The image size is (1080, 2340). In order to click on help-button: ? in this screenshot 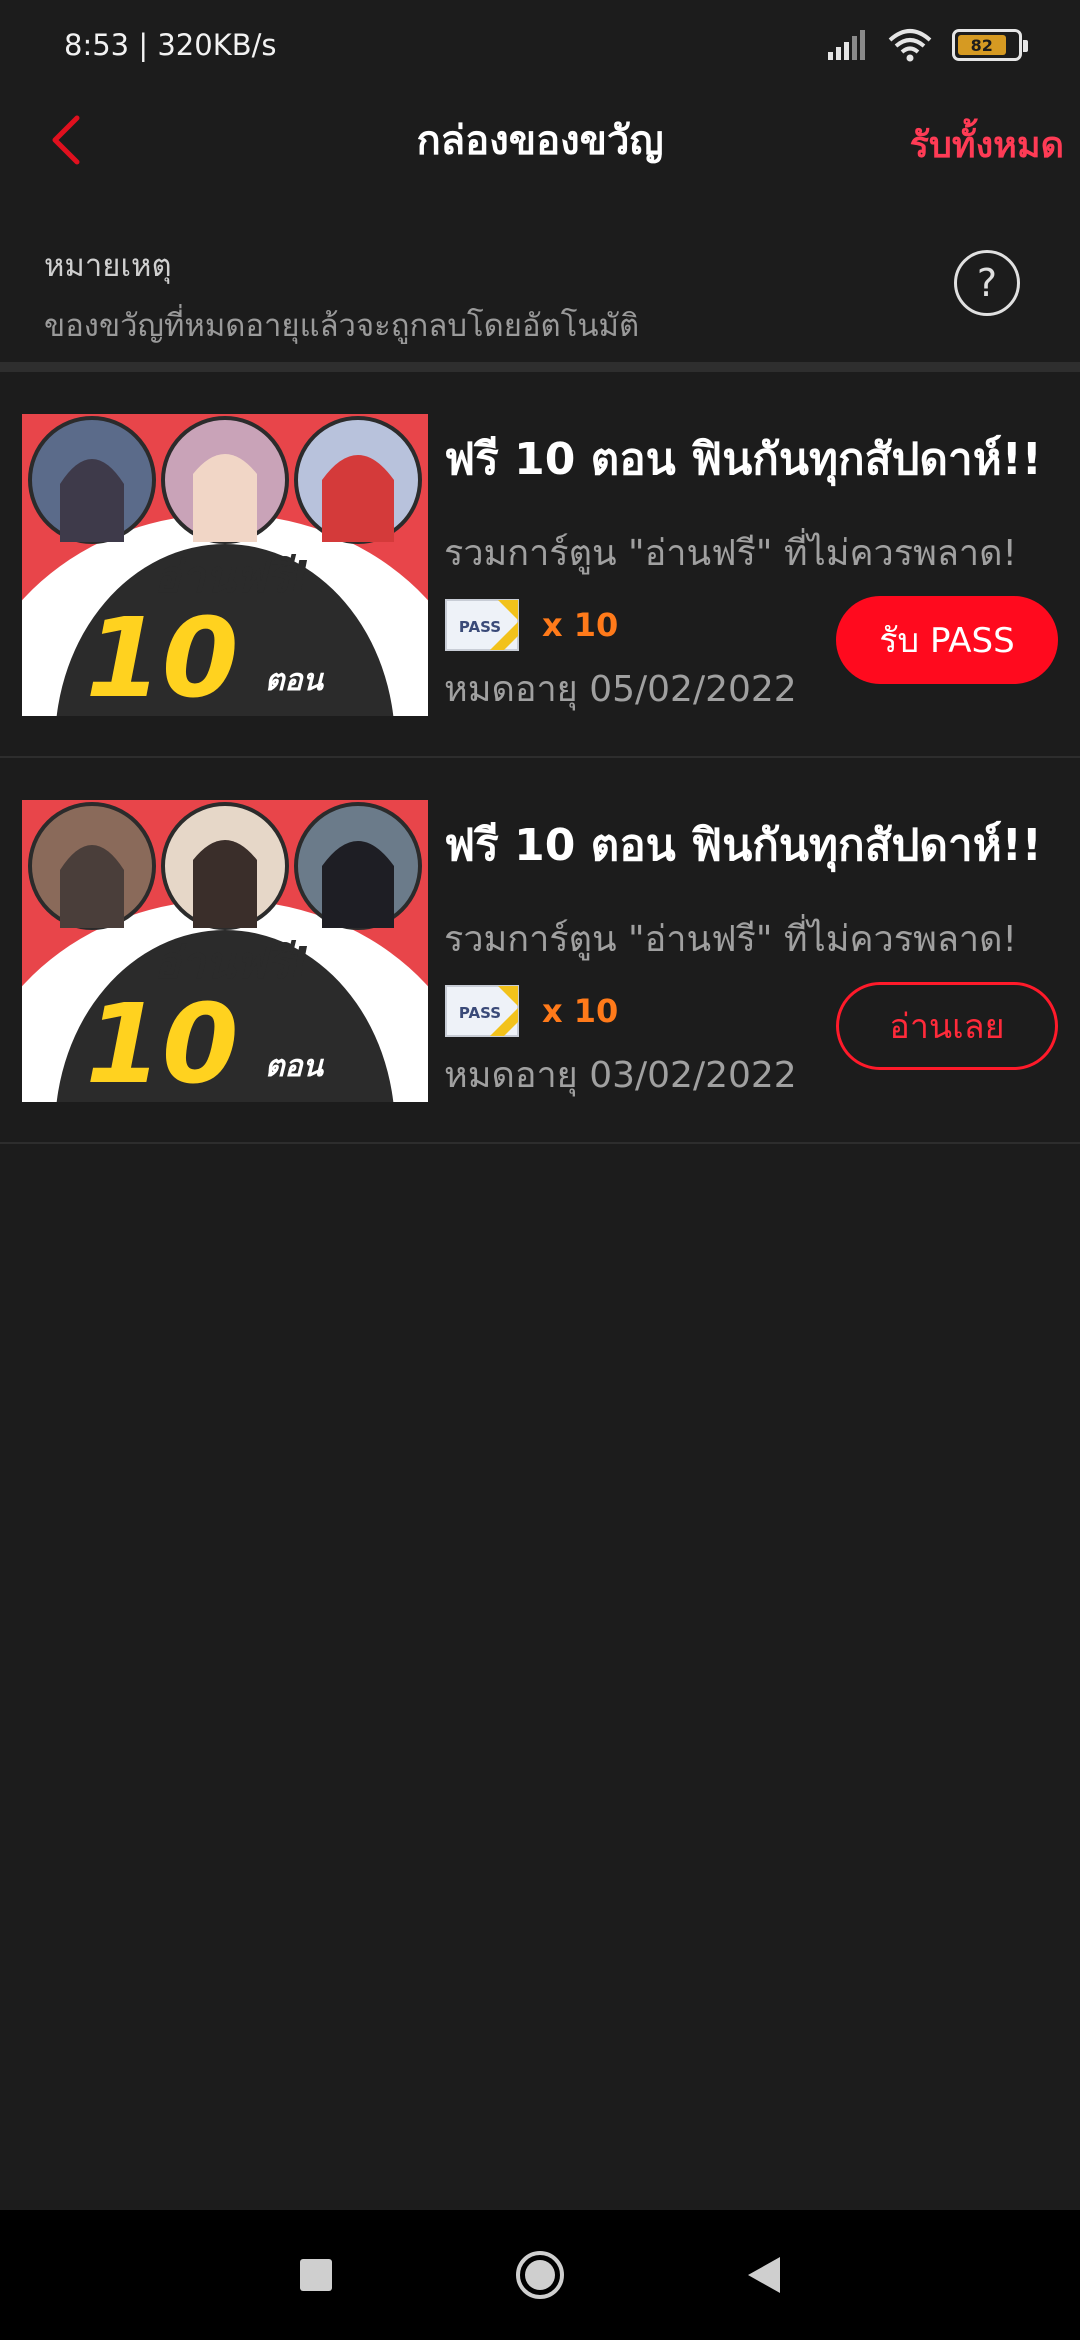, I will do `click(987, 283)`.